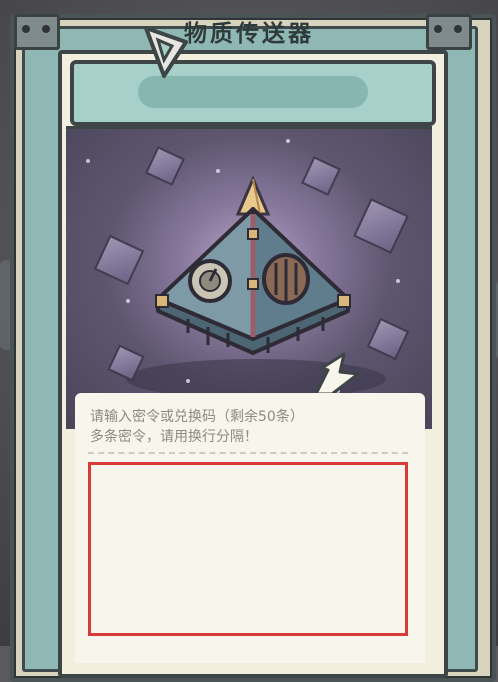 Image resolution: width=498 pixels, height=682 pixels. I want to click on dialog-title: 物质传送器, so click(249, 34).